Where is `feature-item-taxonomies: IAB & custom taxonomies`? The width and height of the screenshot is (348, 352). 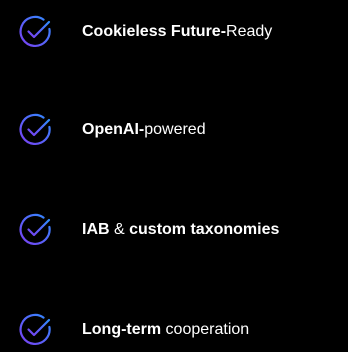 feature-item-taxonomies: IAB & custom taxonomies is located at coordinates (148, 230).